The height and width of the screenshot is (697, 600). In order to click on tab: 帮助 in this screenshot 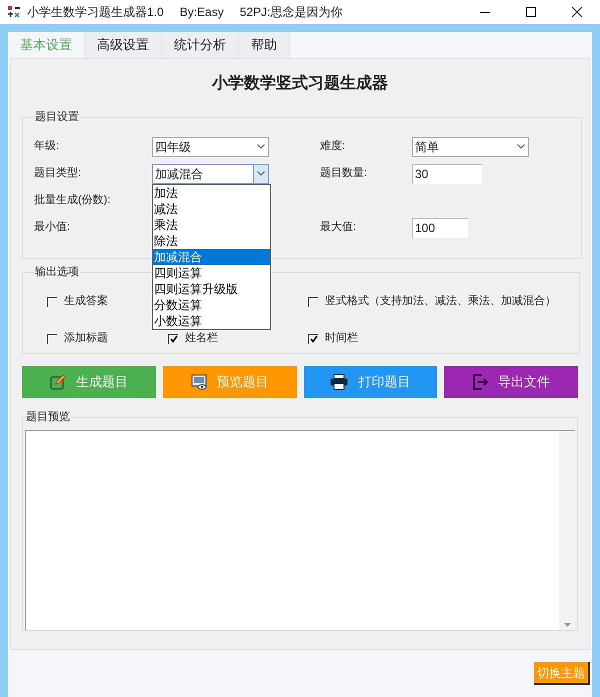, I will do `click(264, 45)`.